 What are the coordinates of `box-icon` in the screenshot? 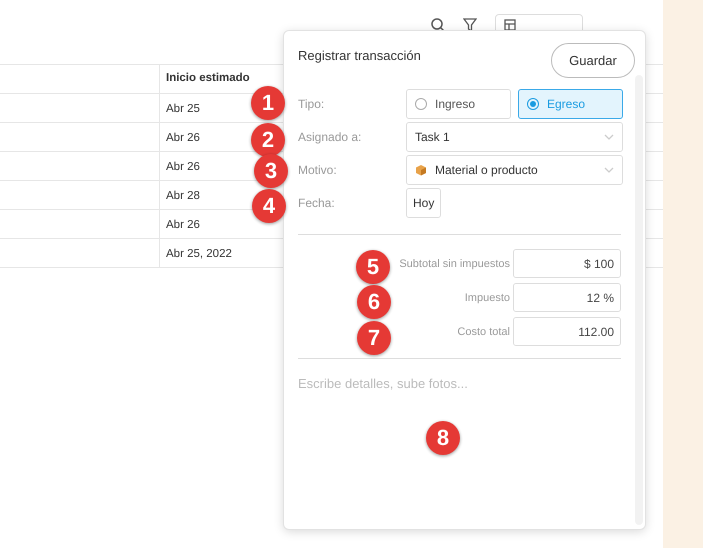 It's located at (421, 170).